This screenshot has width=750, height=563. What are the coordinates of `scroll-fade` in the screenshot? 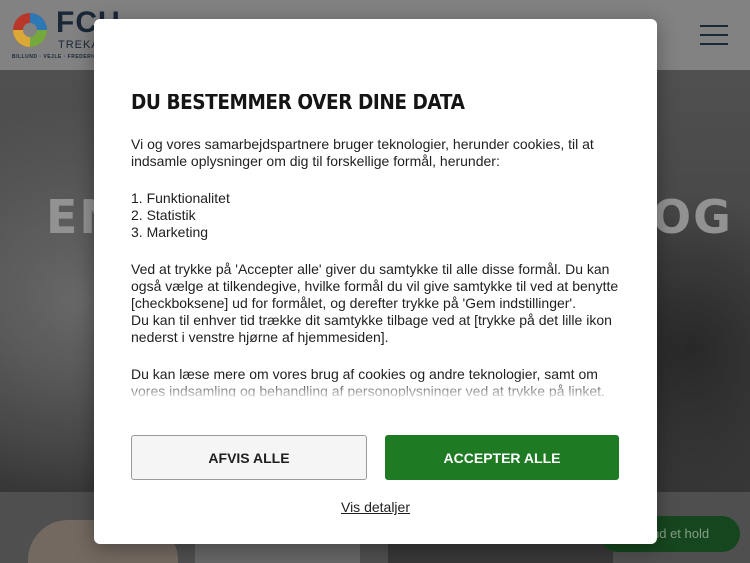 It's located at (375, 390).